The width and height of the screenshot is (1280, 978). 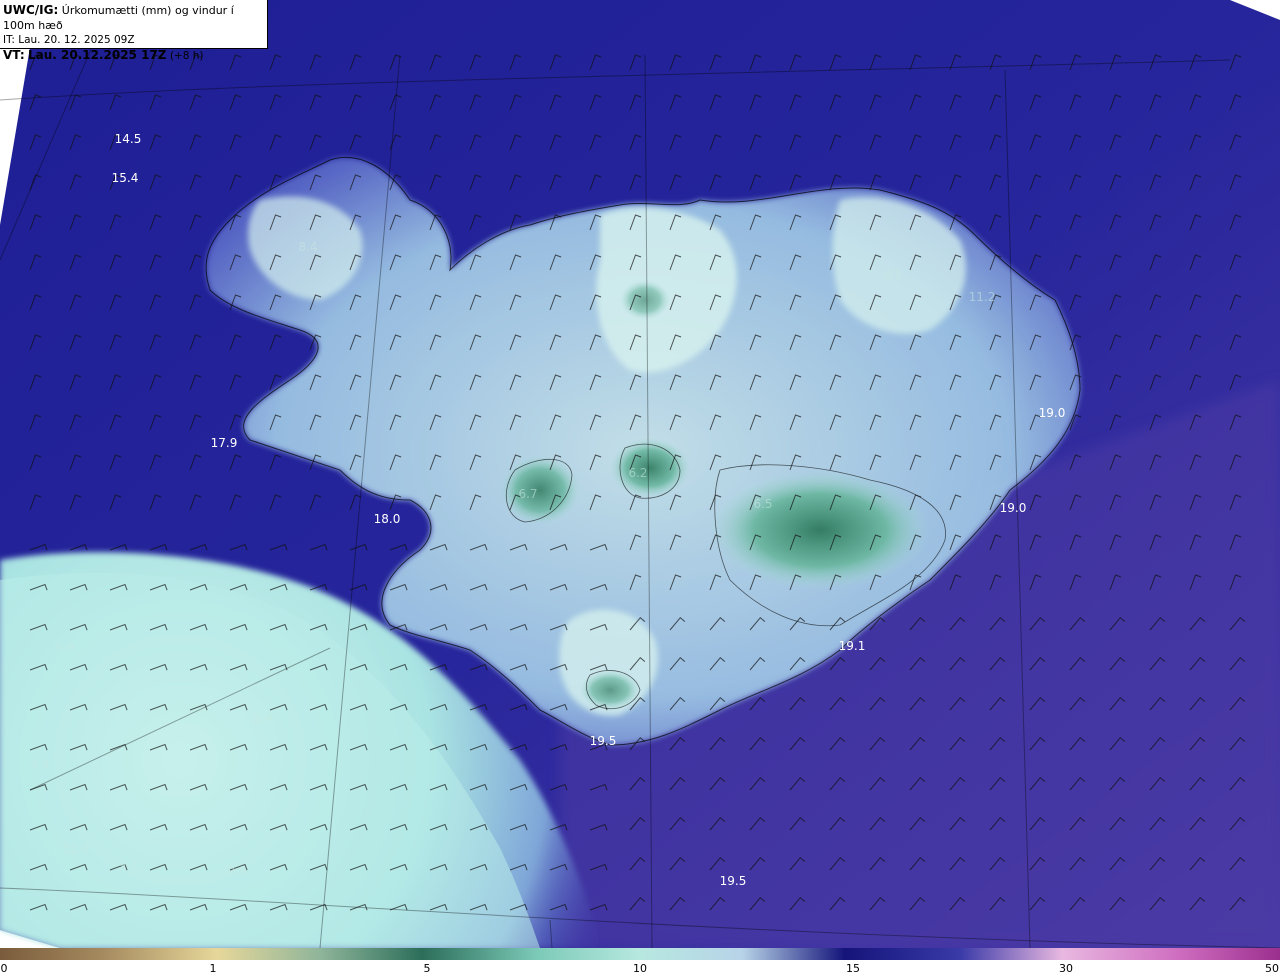 I want to click on value-label: 19.1, so click(x=852, y=646).